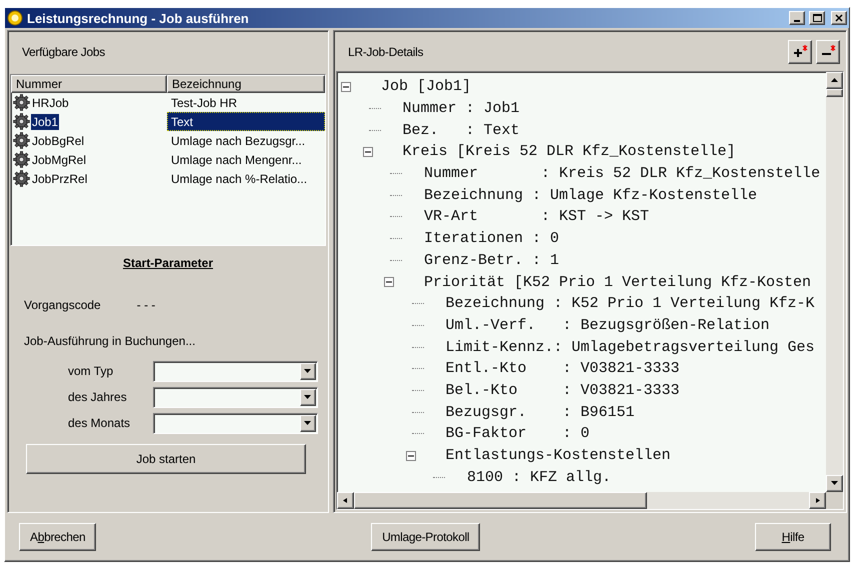 The width and height of the screenshot is (854, 567). I want to click on job-number: JobPrzRel, so click(59, 178).